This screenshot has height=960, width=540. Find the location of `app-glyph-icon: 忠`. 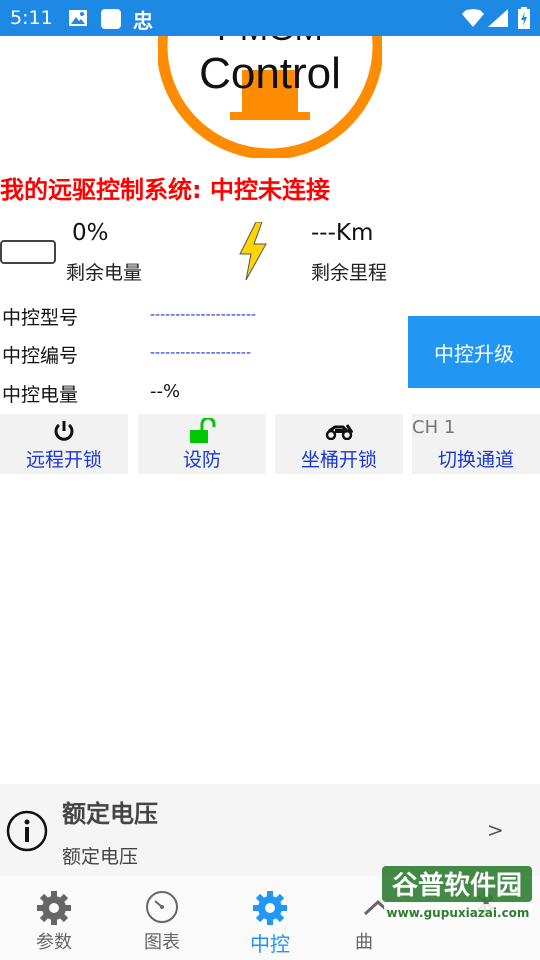

app-glyph-icon: 忠 is located at coordinates (143, 21).